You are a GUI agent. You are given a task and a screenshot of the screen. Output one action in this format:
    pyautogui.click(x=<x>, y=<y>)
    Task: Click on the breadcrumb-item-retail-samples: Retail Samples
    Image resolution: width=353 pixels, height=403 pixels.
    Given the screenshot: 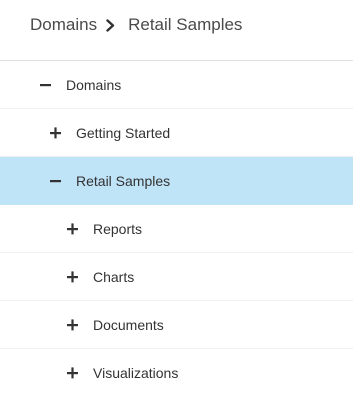 What is the action you would take?
    pyautogui.click(x=185, y=24)
    